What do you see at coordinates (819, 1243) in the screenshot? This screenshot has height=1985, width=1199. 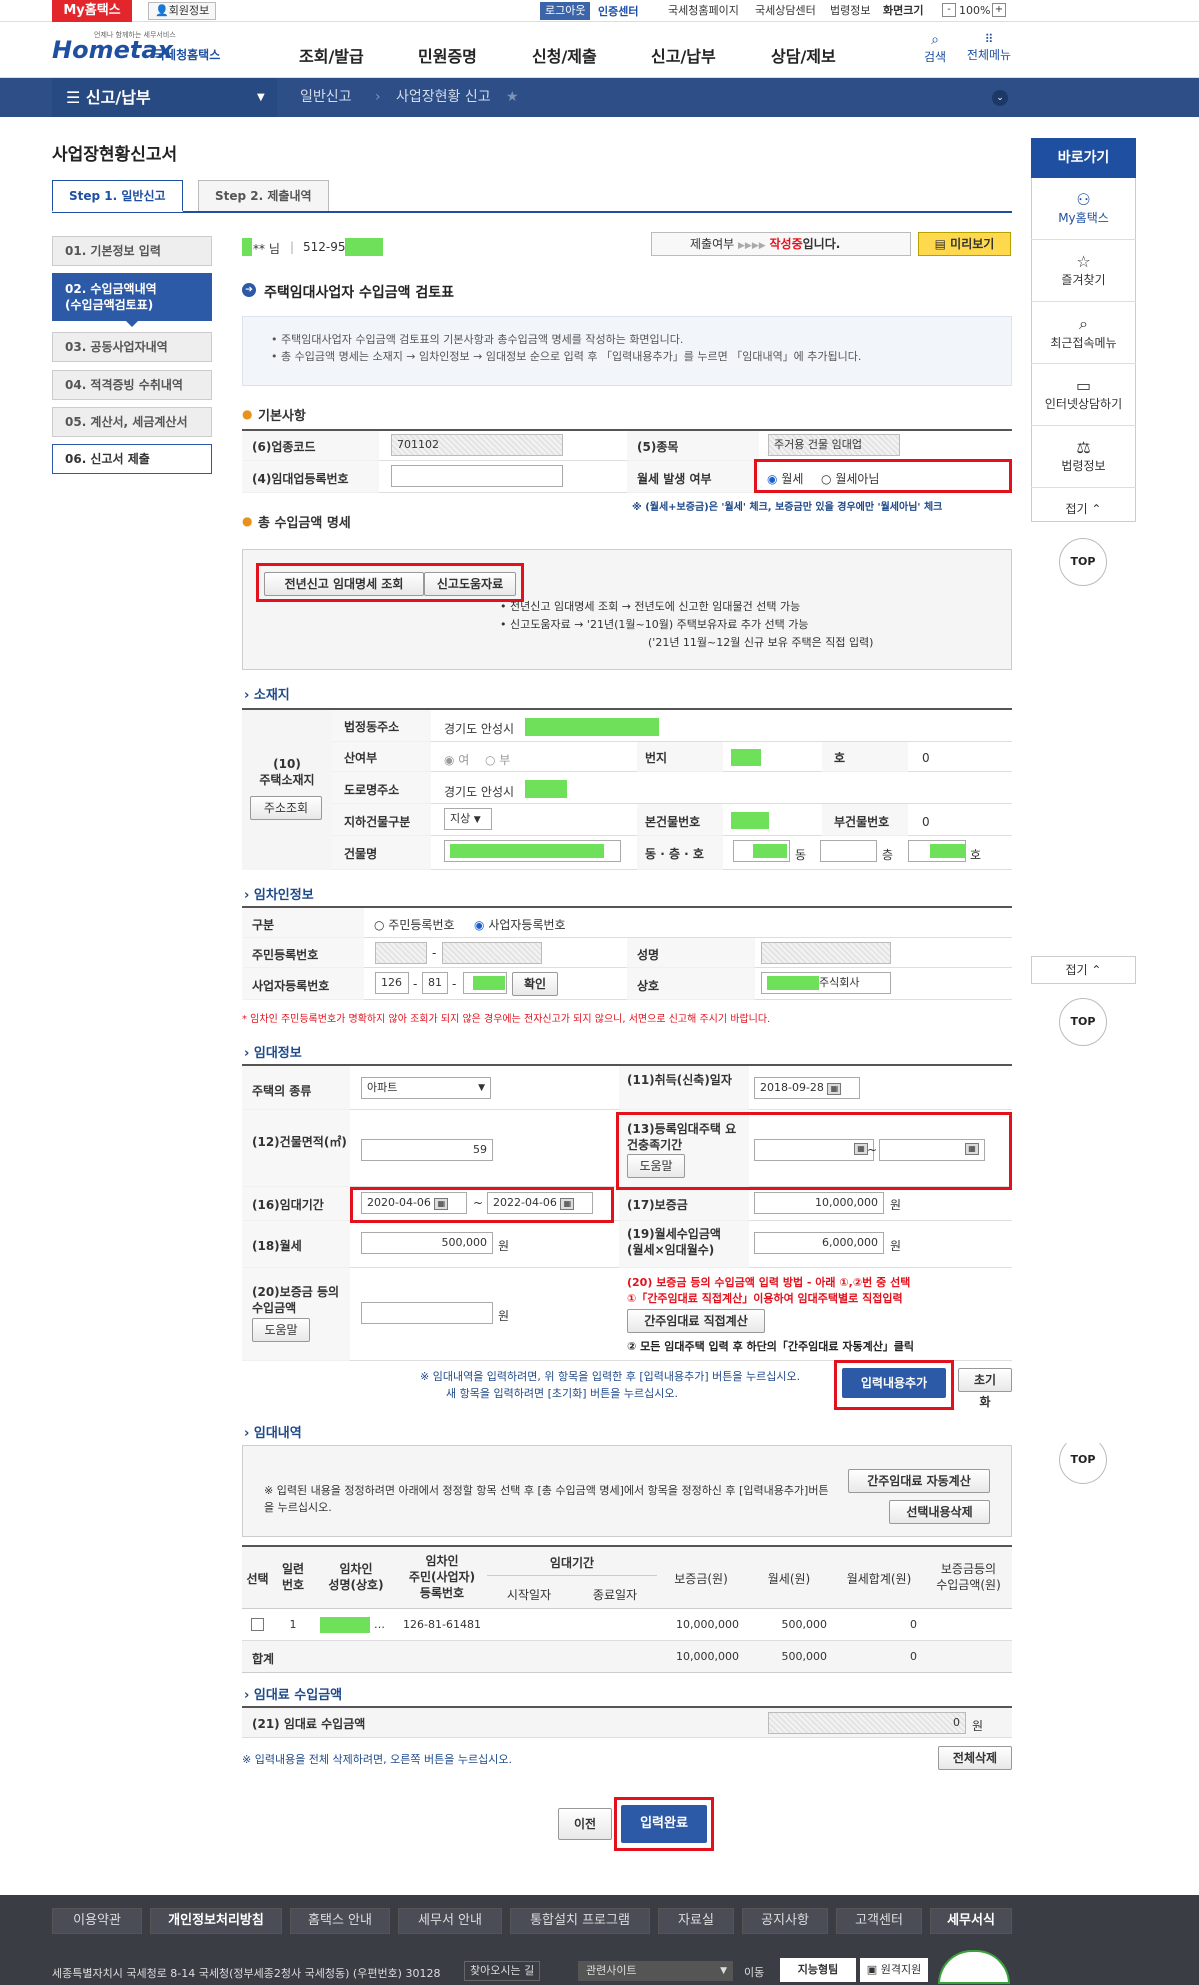 I see `monthly-income-input: 6,000,000` at bounding box center [819, 1243].